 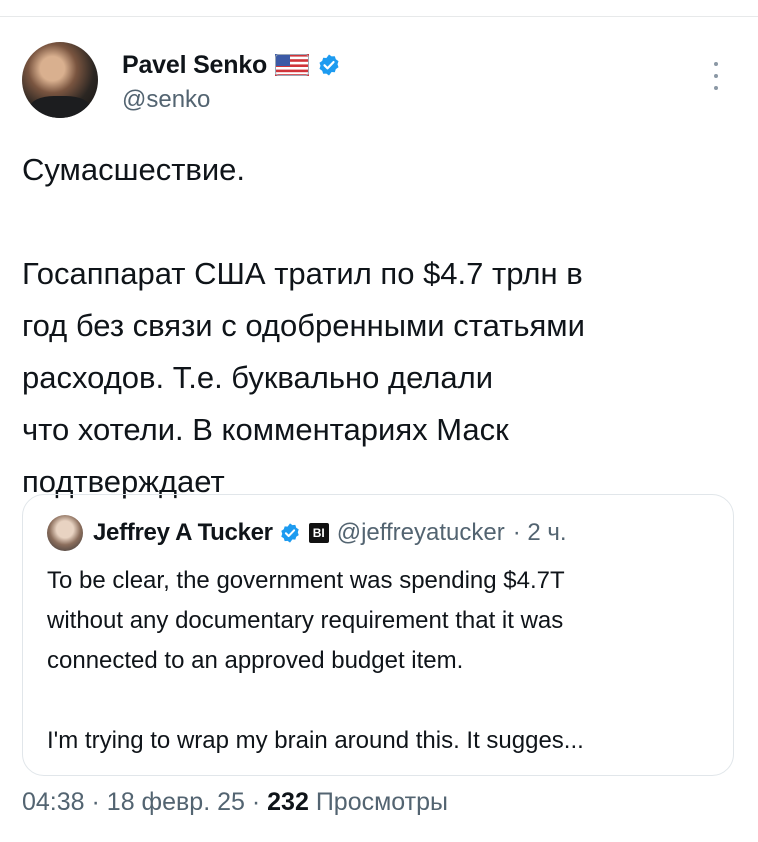 I want to click on tweet-meta: 04:38 · 18 февр. 25 · 232 Просмотры, so click(x=235, y=802).